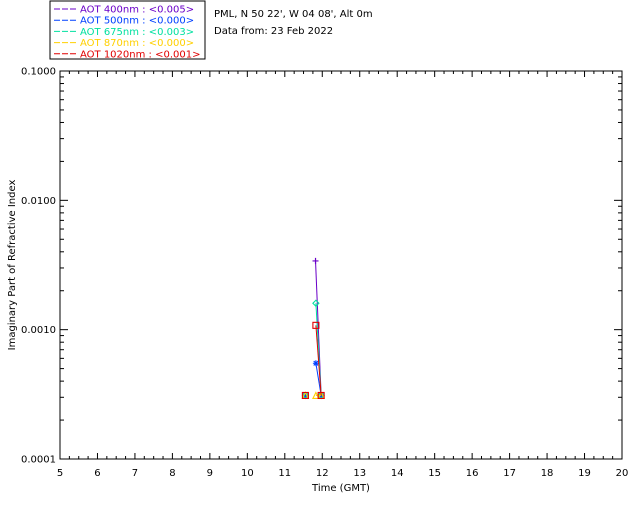 This screenshot has height=512, width=640. Describe the element at coordinates (340, 488) in the screenshot. I see `x-axis-label: Time (GMT)` at that location.